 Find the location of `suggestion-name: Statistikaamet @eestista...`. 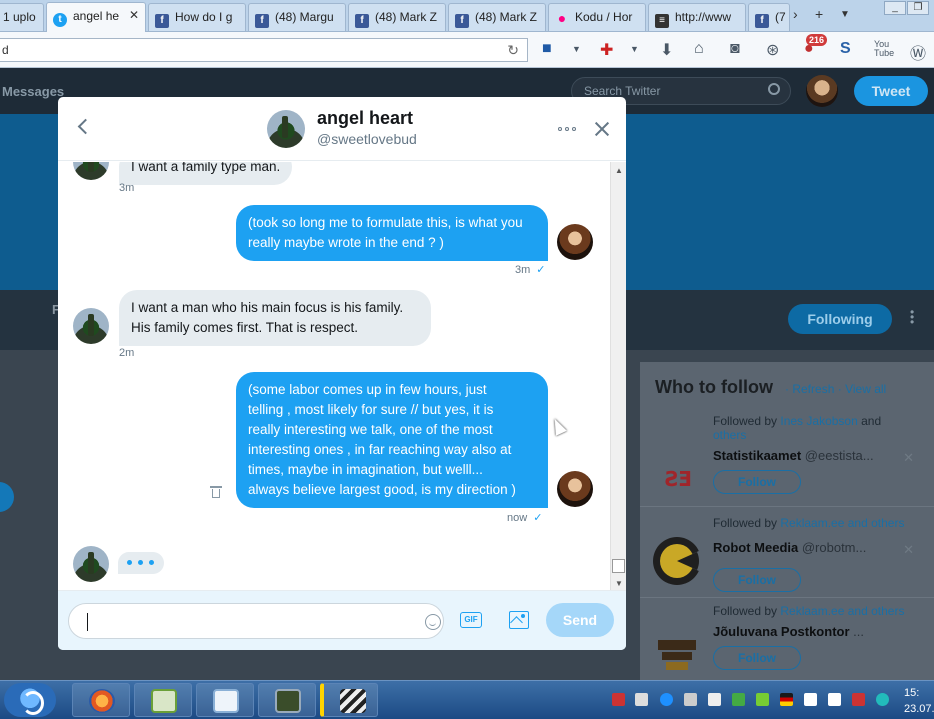

suggestion-name: Statistikaamet @eestista... is located at coordinates (793, 455).